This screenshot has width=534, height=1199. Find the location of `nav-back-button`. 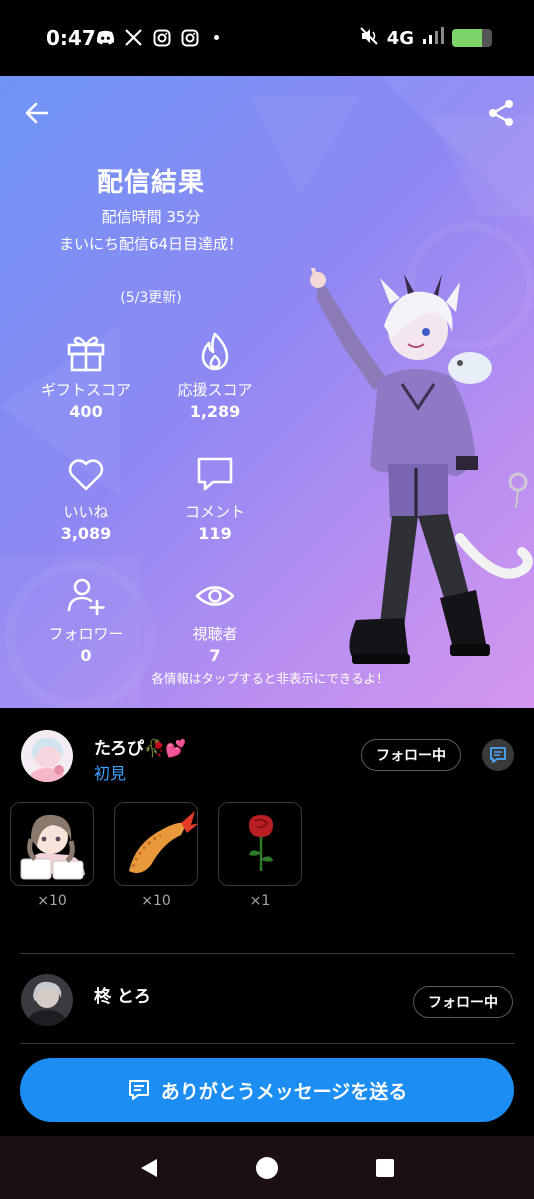

nav-back-button is located at coordinates (149, 1168).